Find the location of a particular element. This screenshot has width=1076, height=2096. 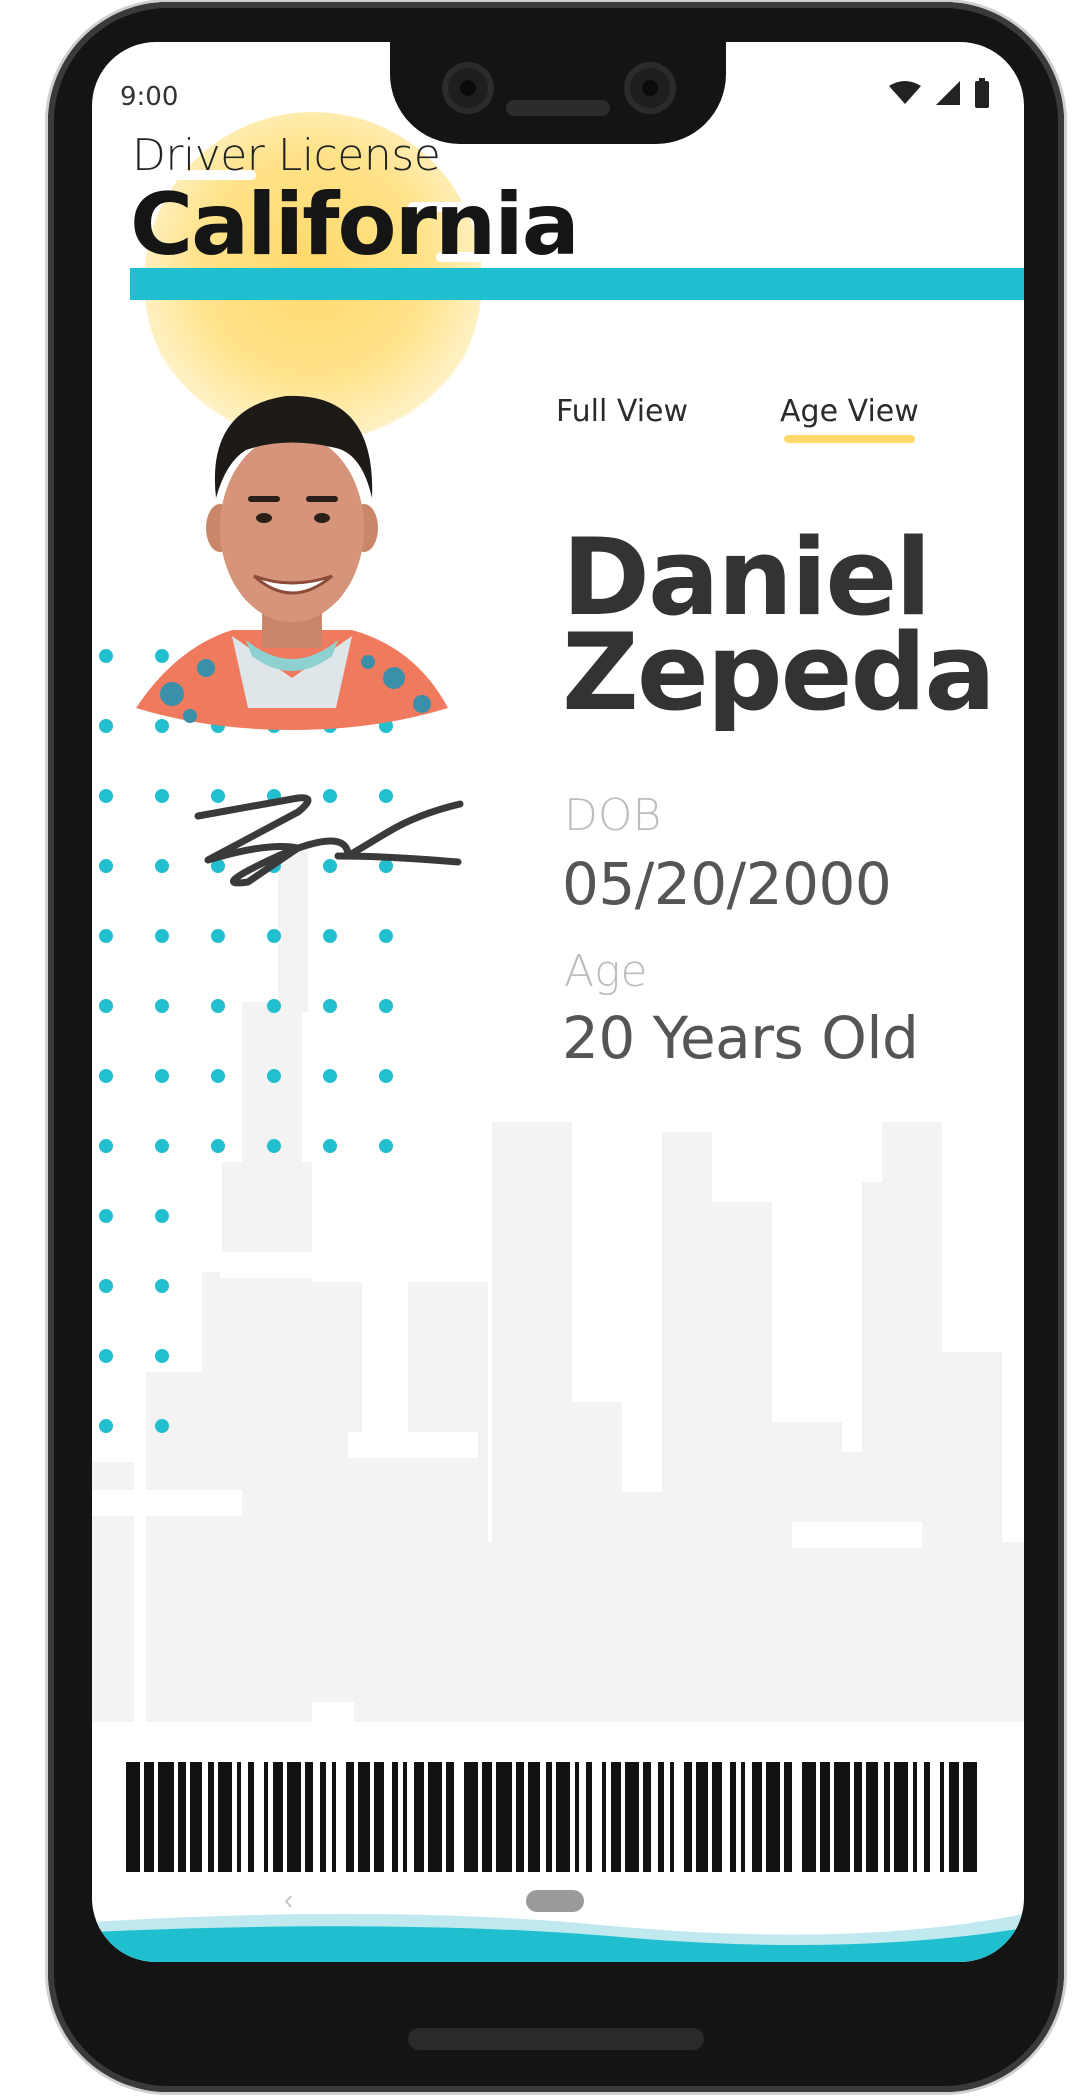

bottom-wave-decoration is located at coordinates (558, 1937).